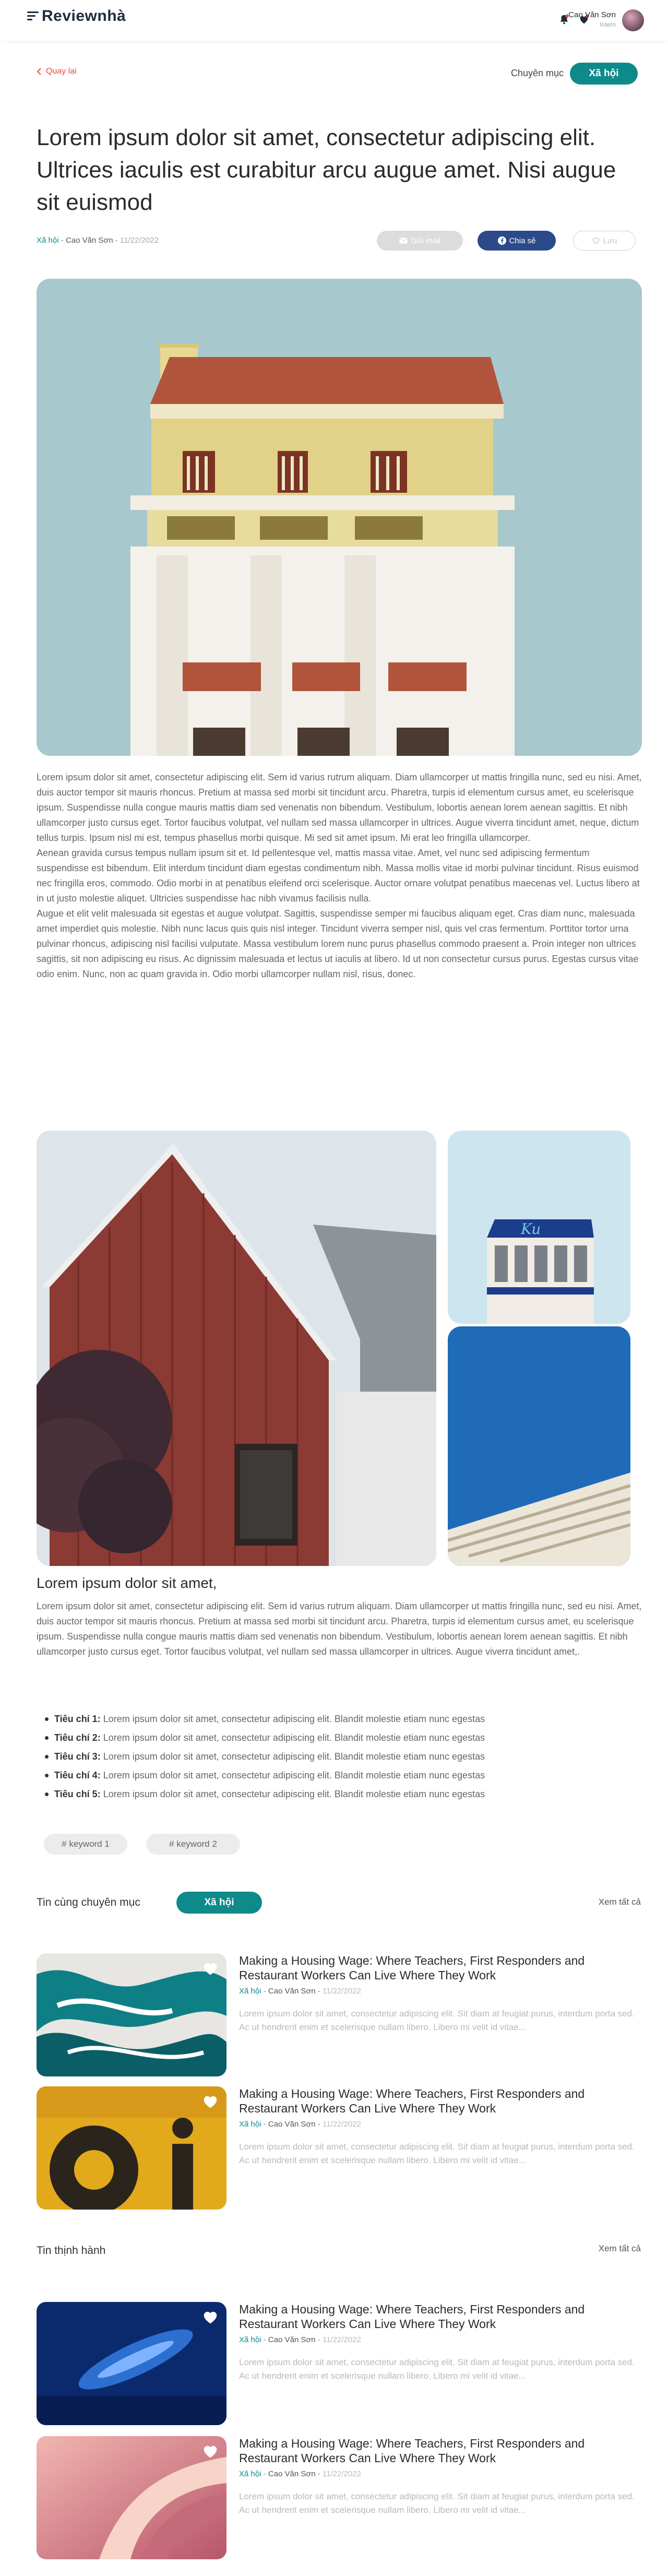 This screenshot has width=668, height=2576. Describe the element at coordinates (334, 20) in the screenshot. I see `site-header: Reviewnhà Cao Văn Sơn Intern` at that location.